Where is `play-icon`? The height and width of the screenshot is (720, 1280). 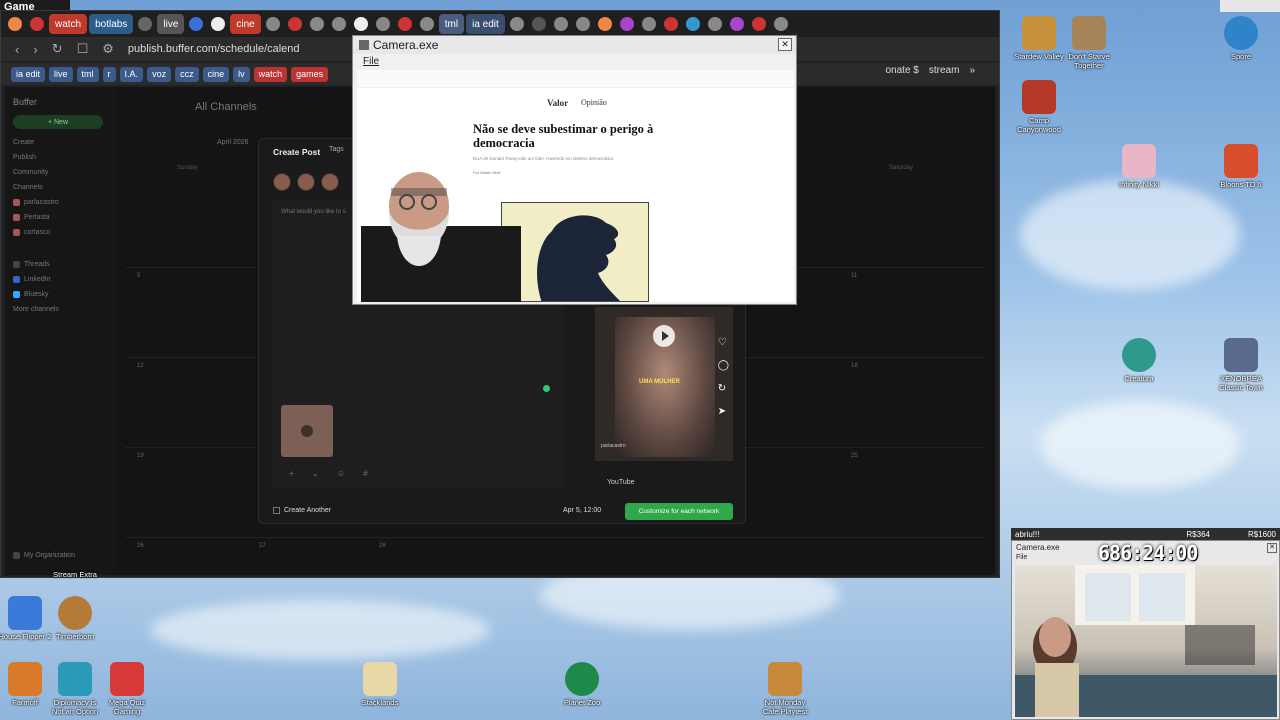
play-icon is located at coordinates (664, 336).